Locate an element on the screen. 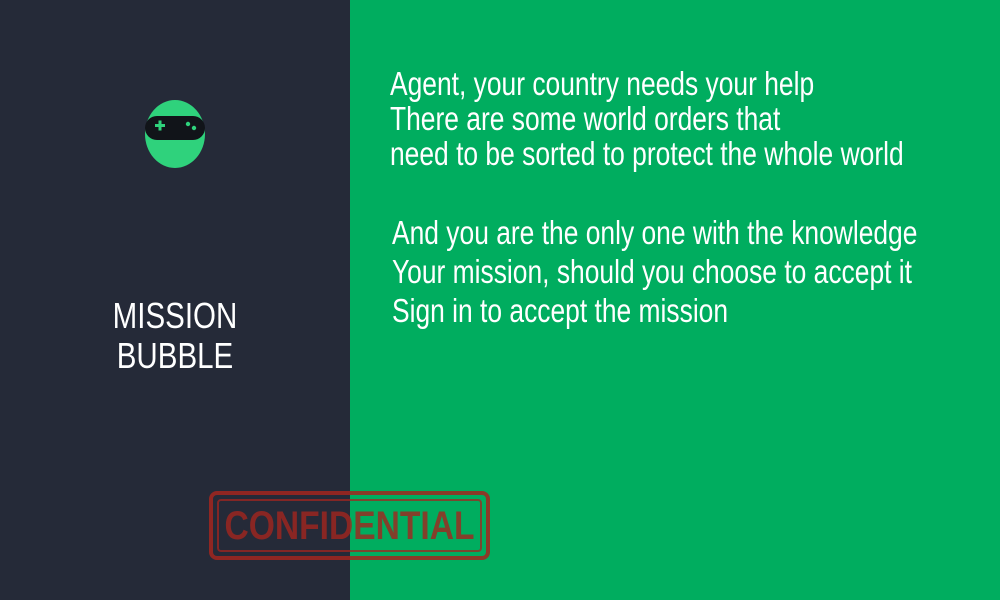 This screenshot has height=600, width=1000. brand-title: MISSION BUBBLE is located at coordinates (175, 336).